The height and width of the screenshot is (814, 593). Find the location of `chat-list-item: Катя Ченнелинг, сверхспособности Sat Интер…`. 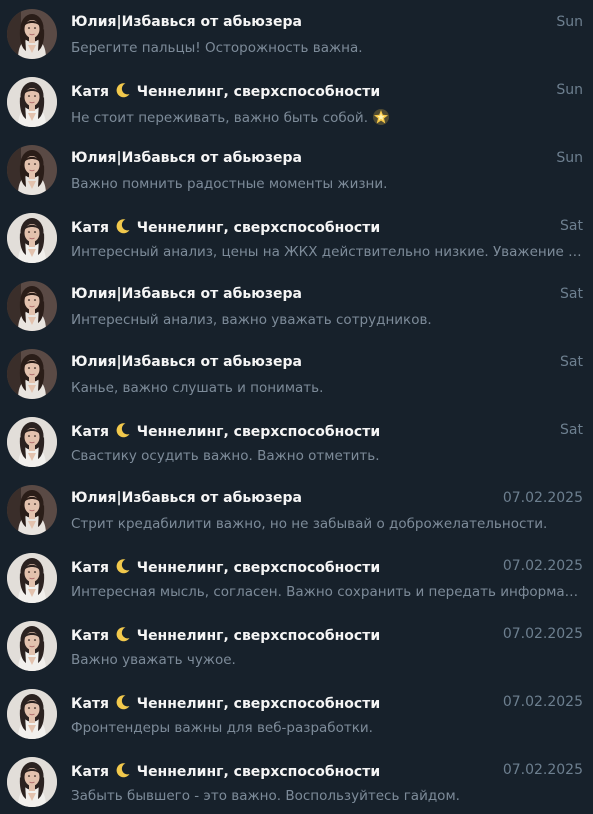

chat-list-item: Катя Ченнелинг, сверхспособности Sat Интер… is located at coordinates (296, 238).